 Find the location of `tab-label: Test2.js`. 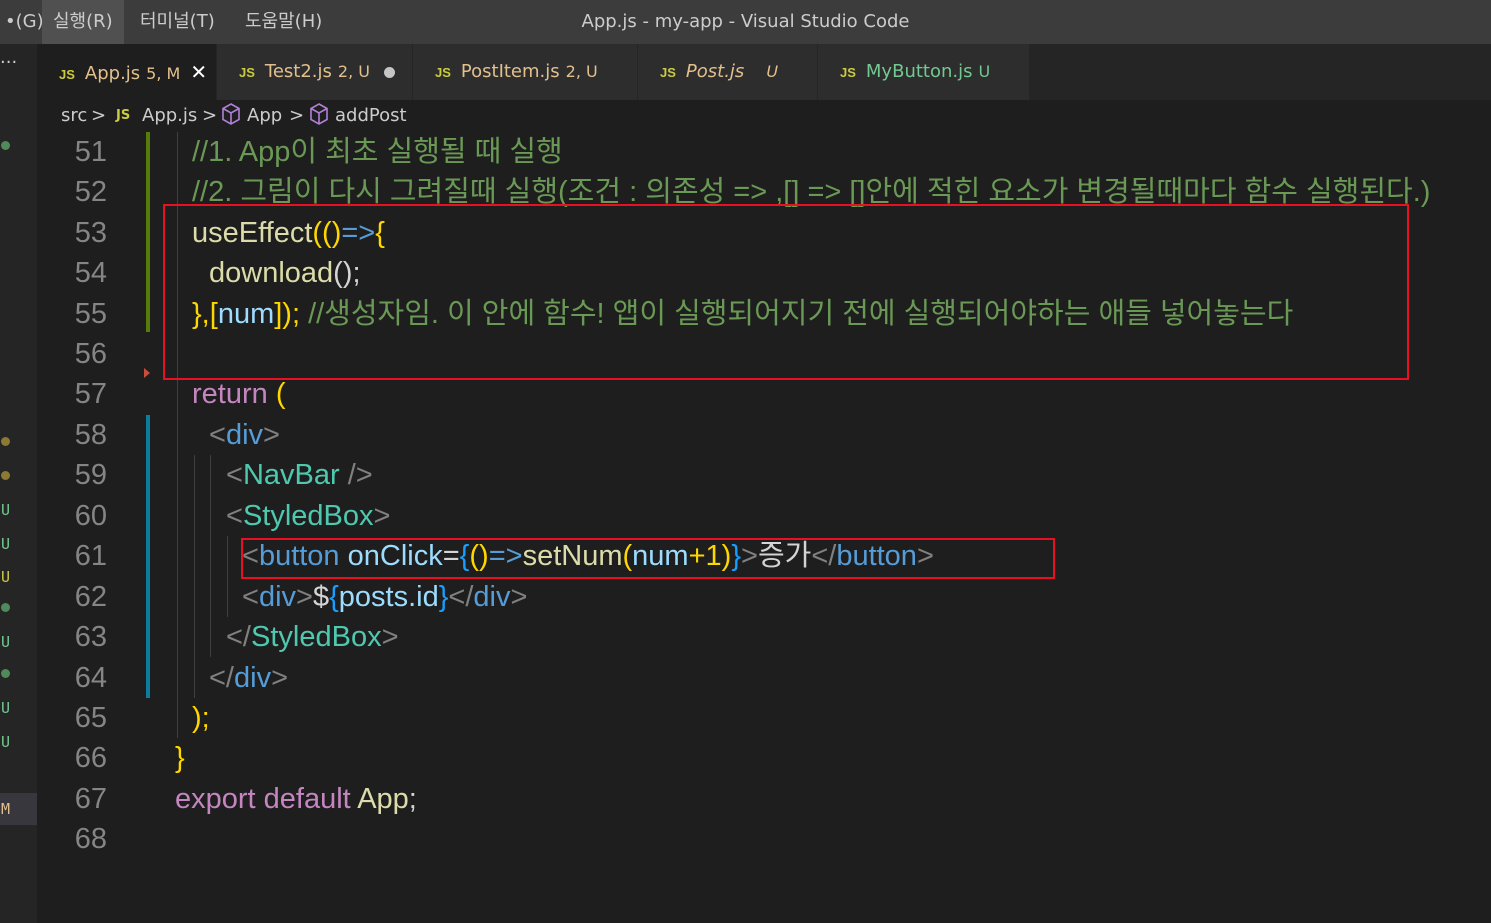

tab-label: Test2.js is located at coordinates (298, 71).